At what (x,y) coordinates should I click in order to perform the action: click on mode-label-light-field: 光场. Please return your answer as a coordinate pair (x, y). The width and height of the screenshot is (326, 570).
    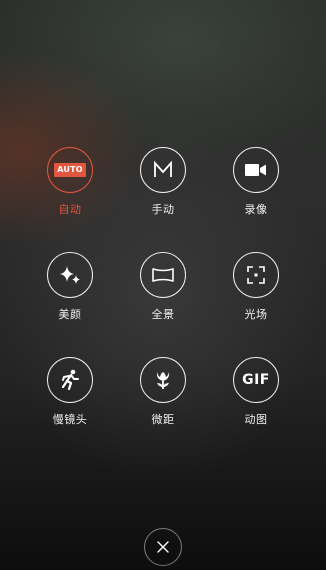
    Looking at the image, I should click on (256, 314).